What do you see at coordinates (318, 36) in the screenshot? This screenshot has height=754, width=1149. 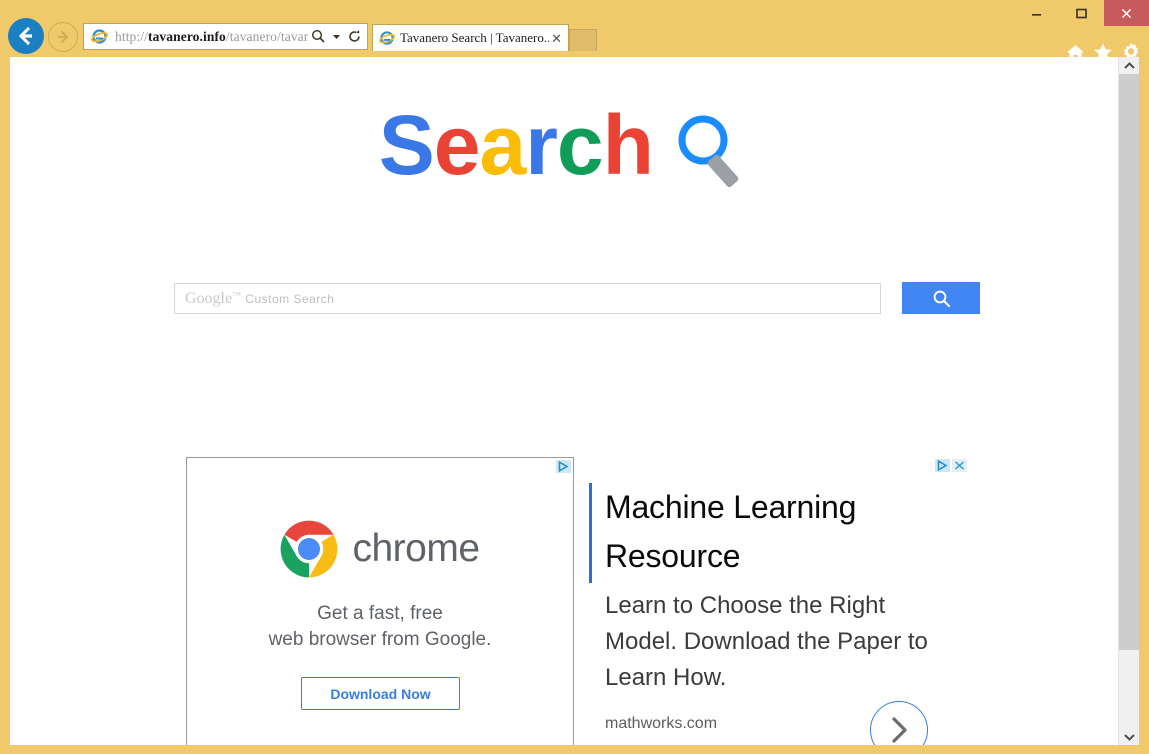 I see `address-search-icon` at bounding box center [318, 36].